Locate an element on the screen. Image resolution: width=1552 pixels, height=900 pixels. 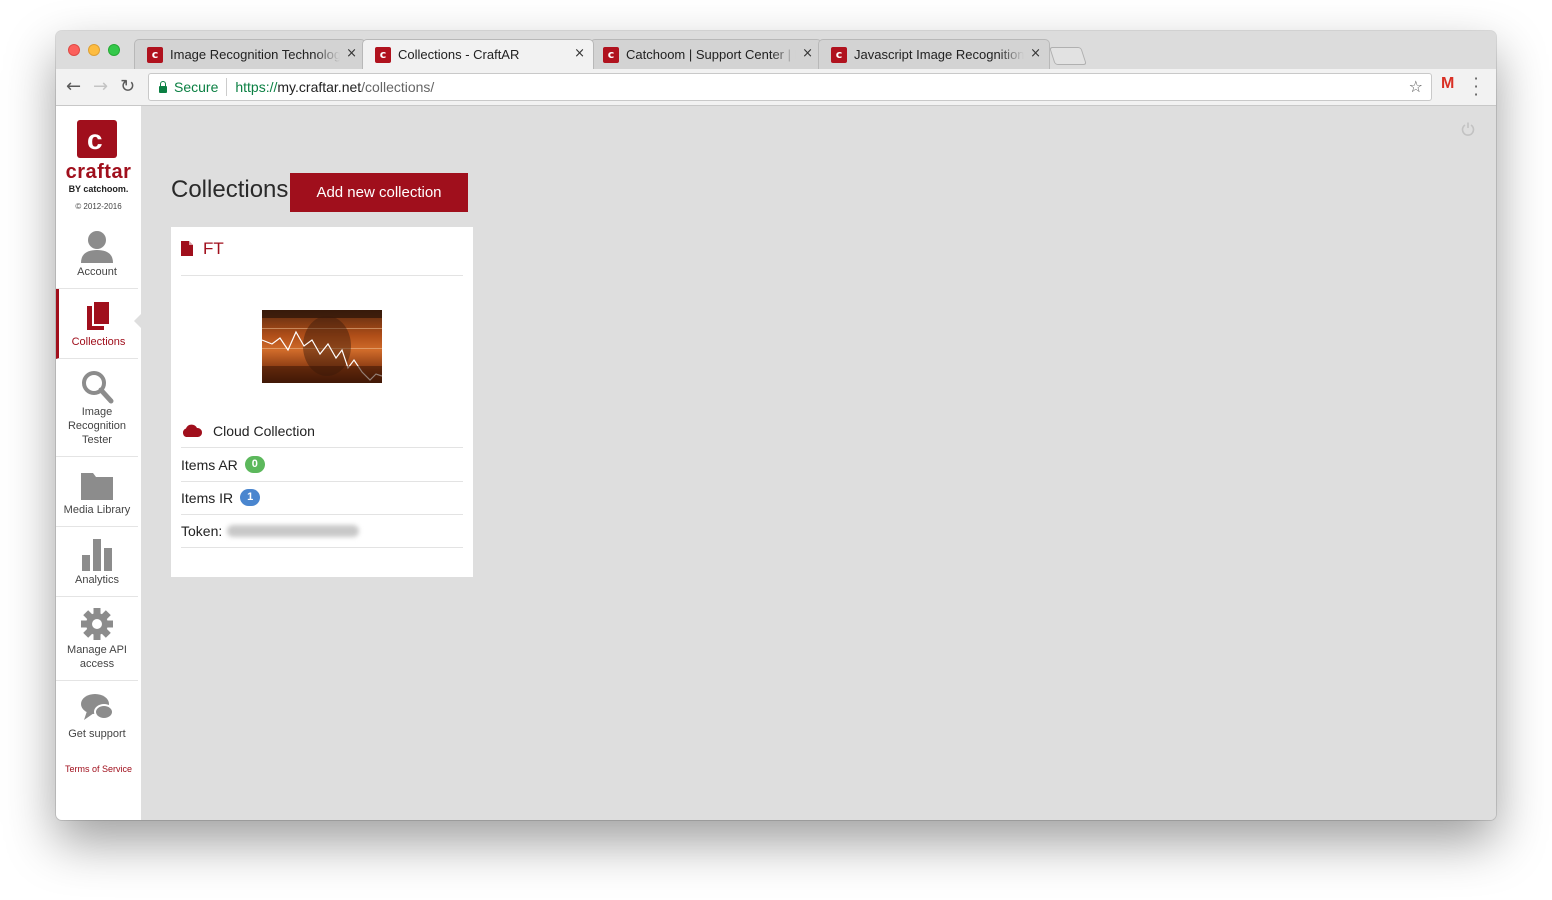
bar-chart-icon is located at coordinates (97, 555).